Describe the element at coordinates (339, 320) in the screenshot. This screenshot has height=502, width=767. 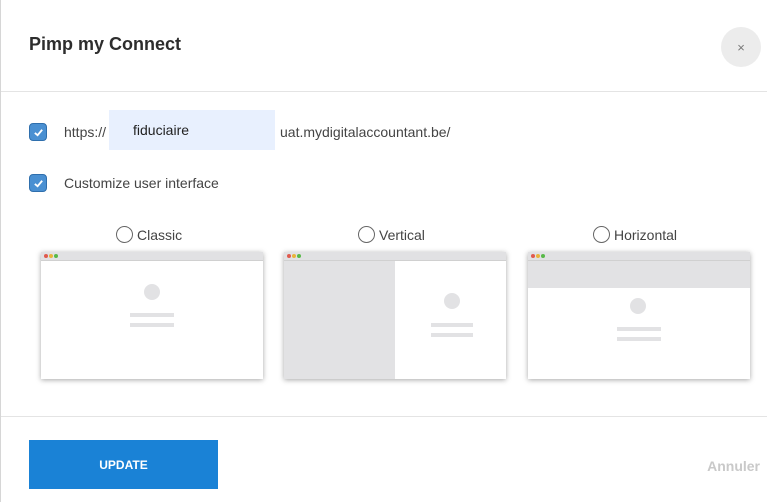
I see `sidebar-placeholder` at that location.